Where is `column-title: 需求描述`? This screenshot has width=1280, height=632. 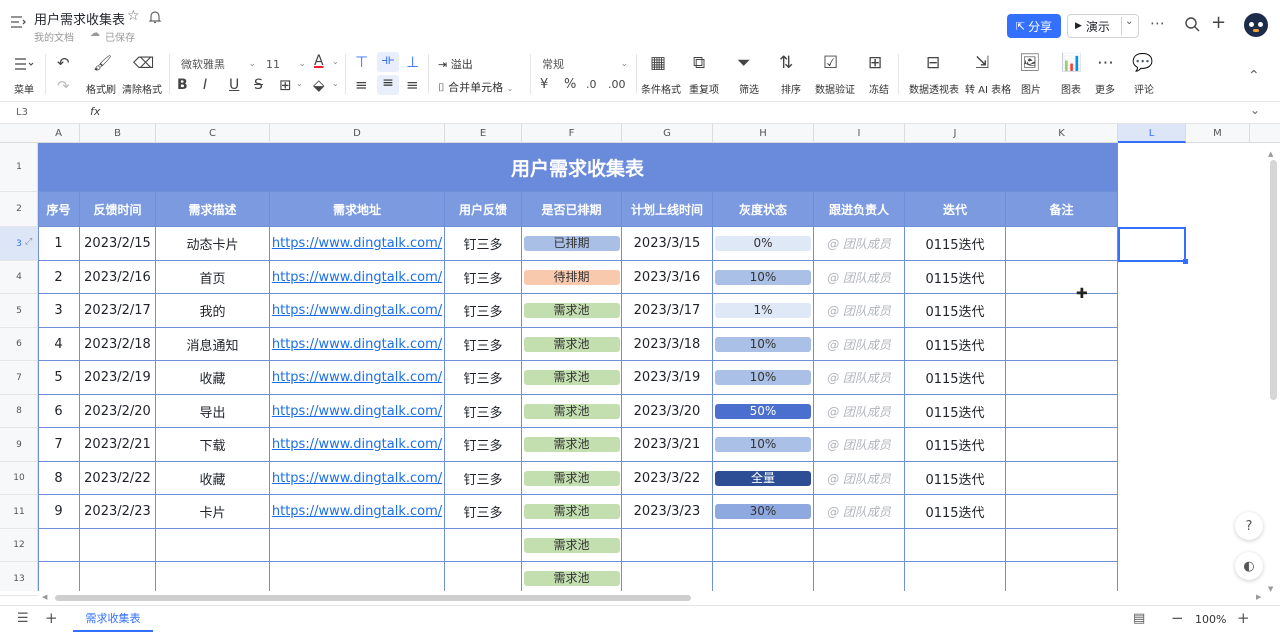 column-title: 需求描述 is located at coordinates (213, 209).